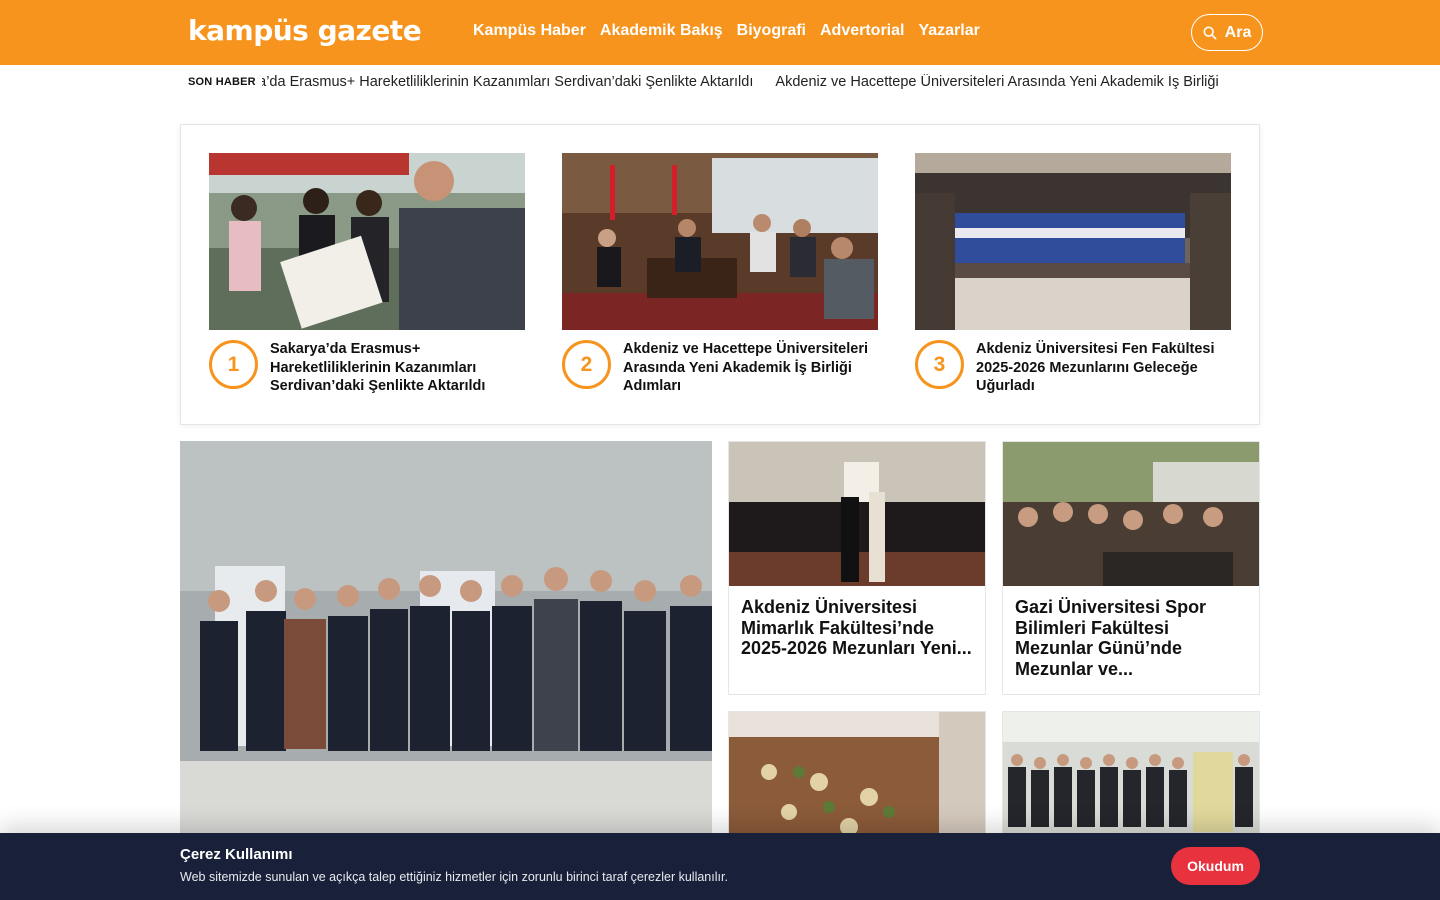 The width and height of the screenshot is (1440, 900). What do you see at coordinates (1215, 866) in the screenshot?
I see `cookie-accept-button: Okudum` at bounding box center [1215, 866].